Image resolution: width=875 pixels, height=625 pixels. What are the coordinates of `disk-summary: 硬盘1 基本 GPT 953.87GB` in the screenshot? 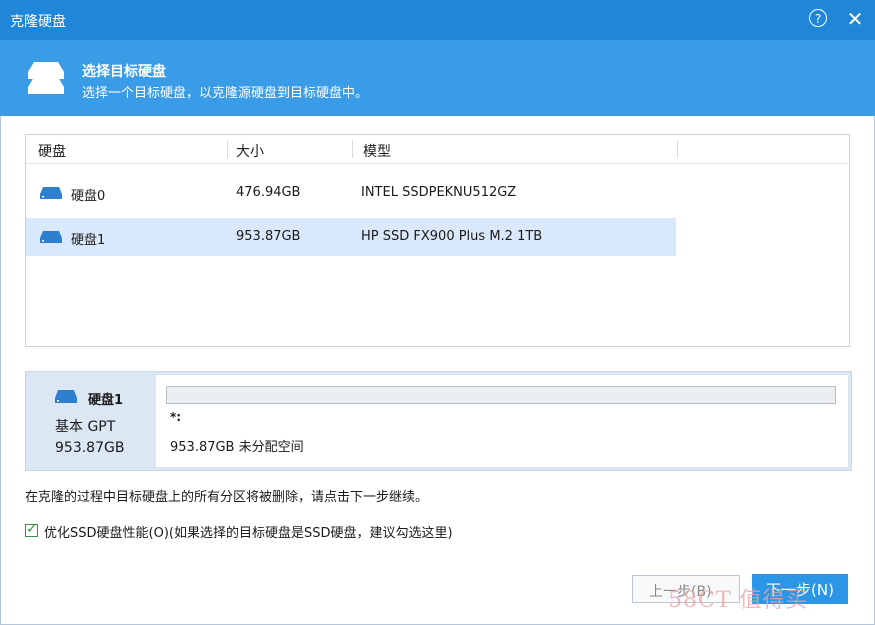 It's located at (90, 421).